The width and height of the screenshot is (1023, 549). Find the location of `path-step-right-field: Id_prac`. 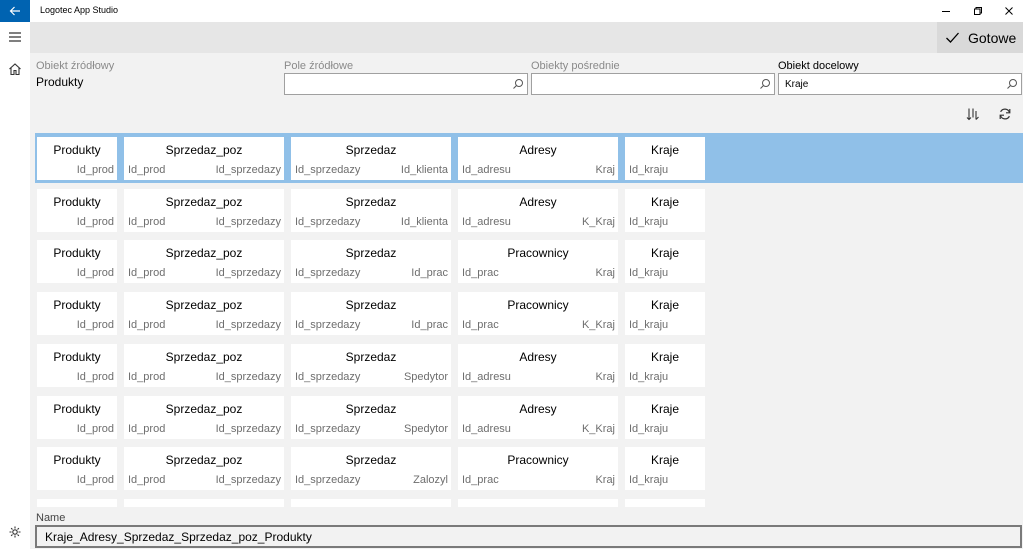

path-step-right-field: Id_prac is located at coordinates (429, 325).